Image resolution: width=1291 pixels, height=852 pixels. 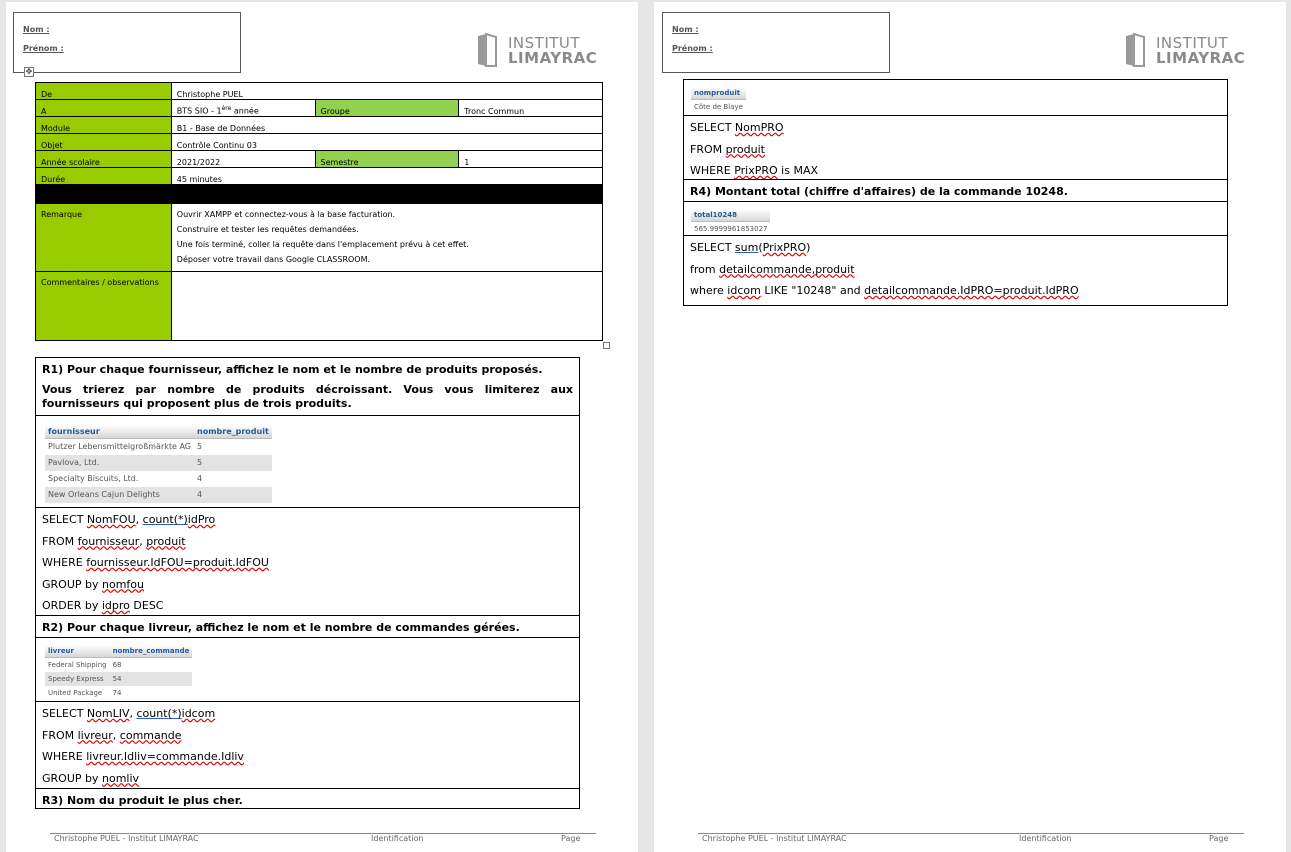 I want to click on sql-line: from detailcommande,produit, so click(x=772, y=269).